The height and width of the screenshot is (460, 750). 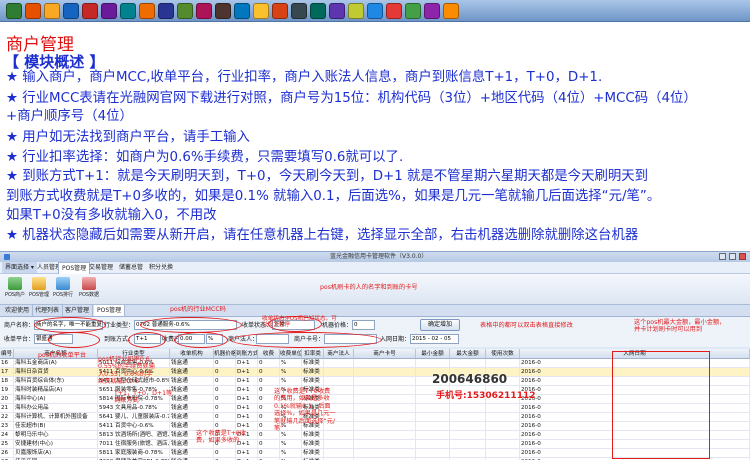 What do you see at coordinates (468, 354) in the screenshot?
I see `column-header: 最大金额` at bounding box center [468, 354].